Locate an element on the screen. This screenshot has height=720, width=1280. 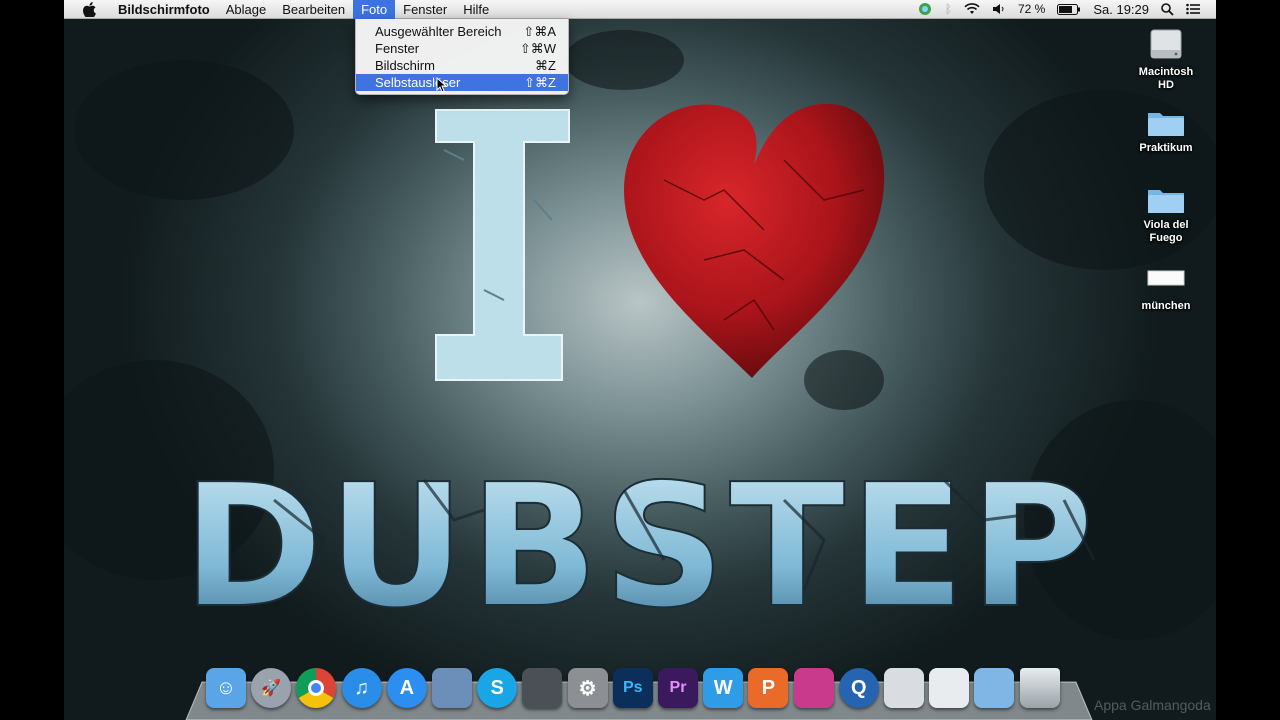
menu-item-label: Fenster is located at coordinates (397, 48).